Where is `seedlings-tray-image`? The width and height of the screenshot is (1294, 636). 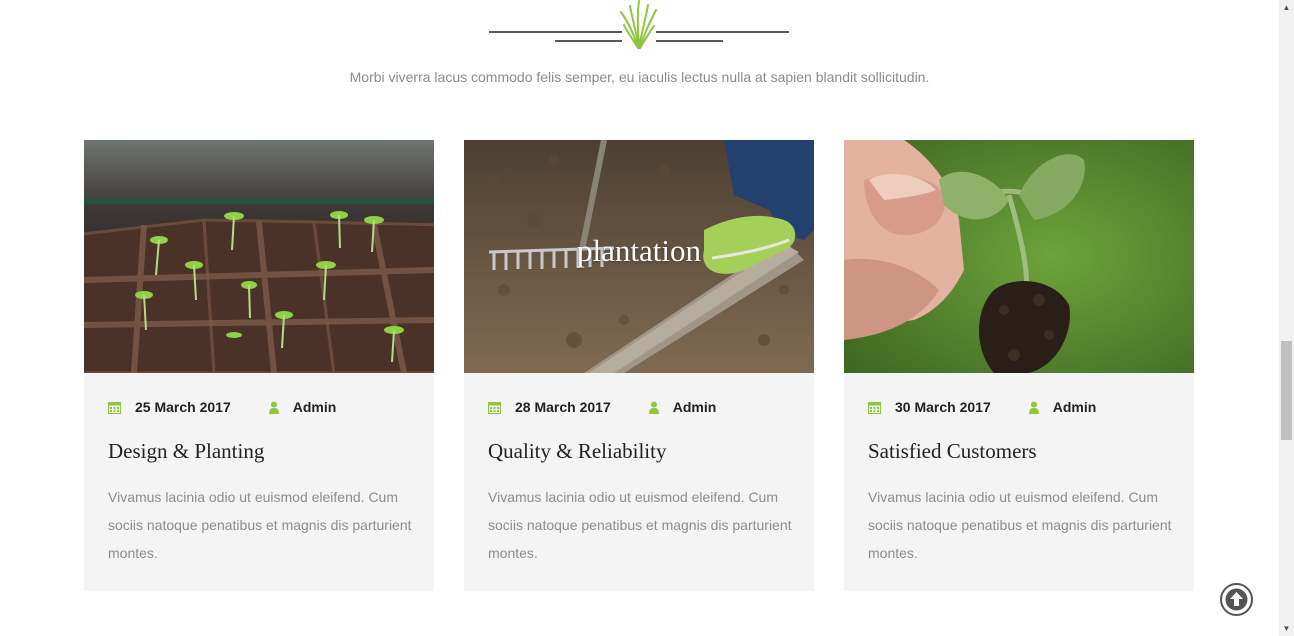
seedlings-tray-image is located at coordinates (259, 256).